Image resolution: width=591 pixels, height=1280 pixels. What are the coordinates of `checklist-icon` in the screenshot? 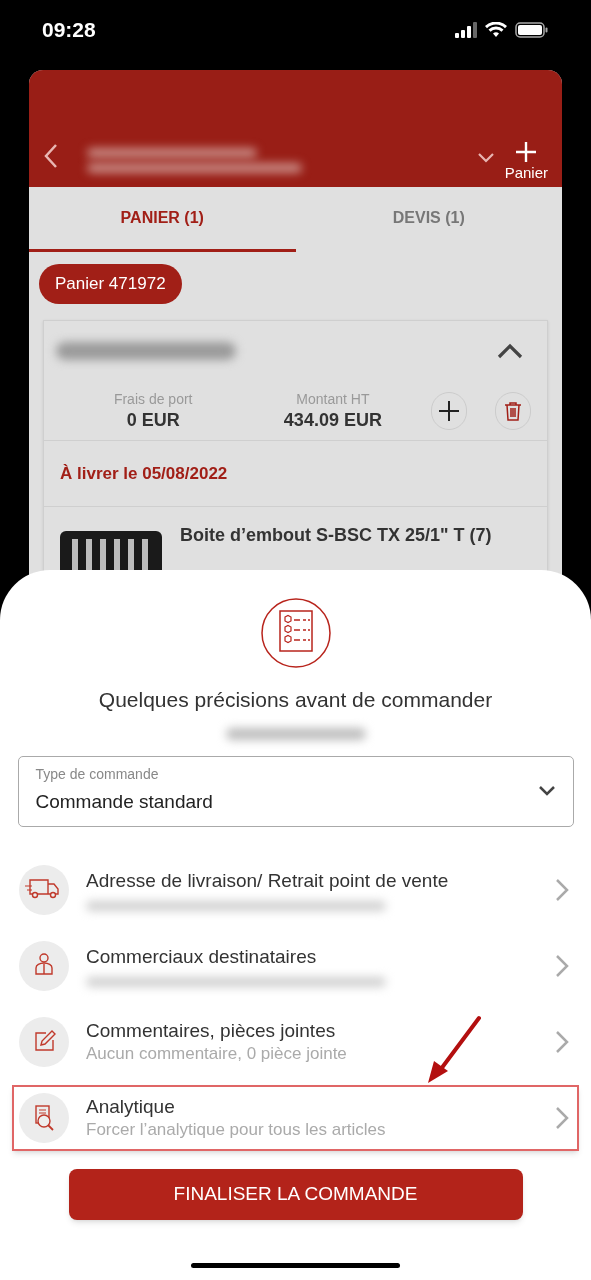 It's located at (295, 633).